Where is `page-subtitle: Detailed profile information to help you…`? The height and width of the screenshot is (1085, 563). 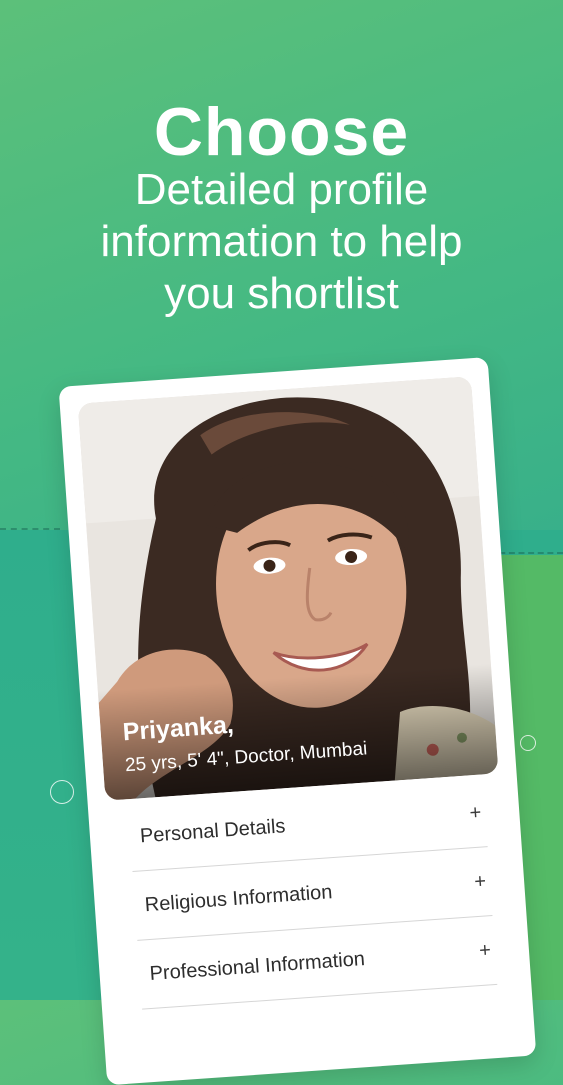 page-subtitle: Detailed profile information to help you… is located at coordinates (281, 242).